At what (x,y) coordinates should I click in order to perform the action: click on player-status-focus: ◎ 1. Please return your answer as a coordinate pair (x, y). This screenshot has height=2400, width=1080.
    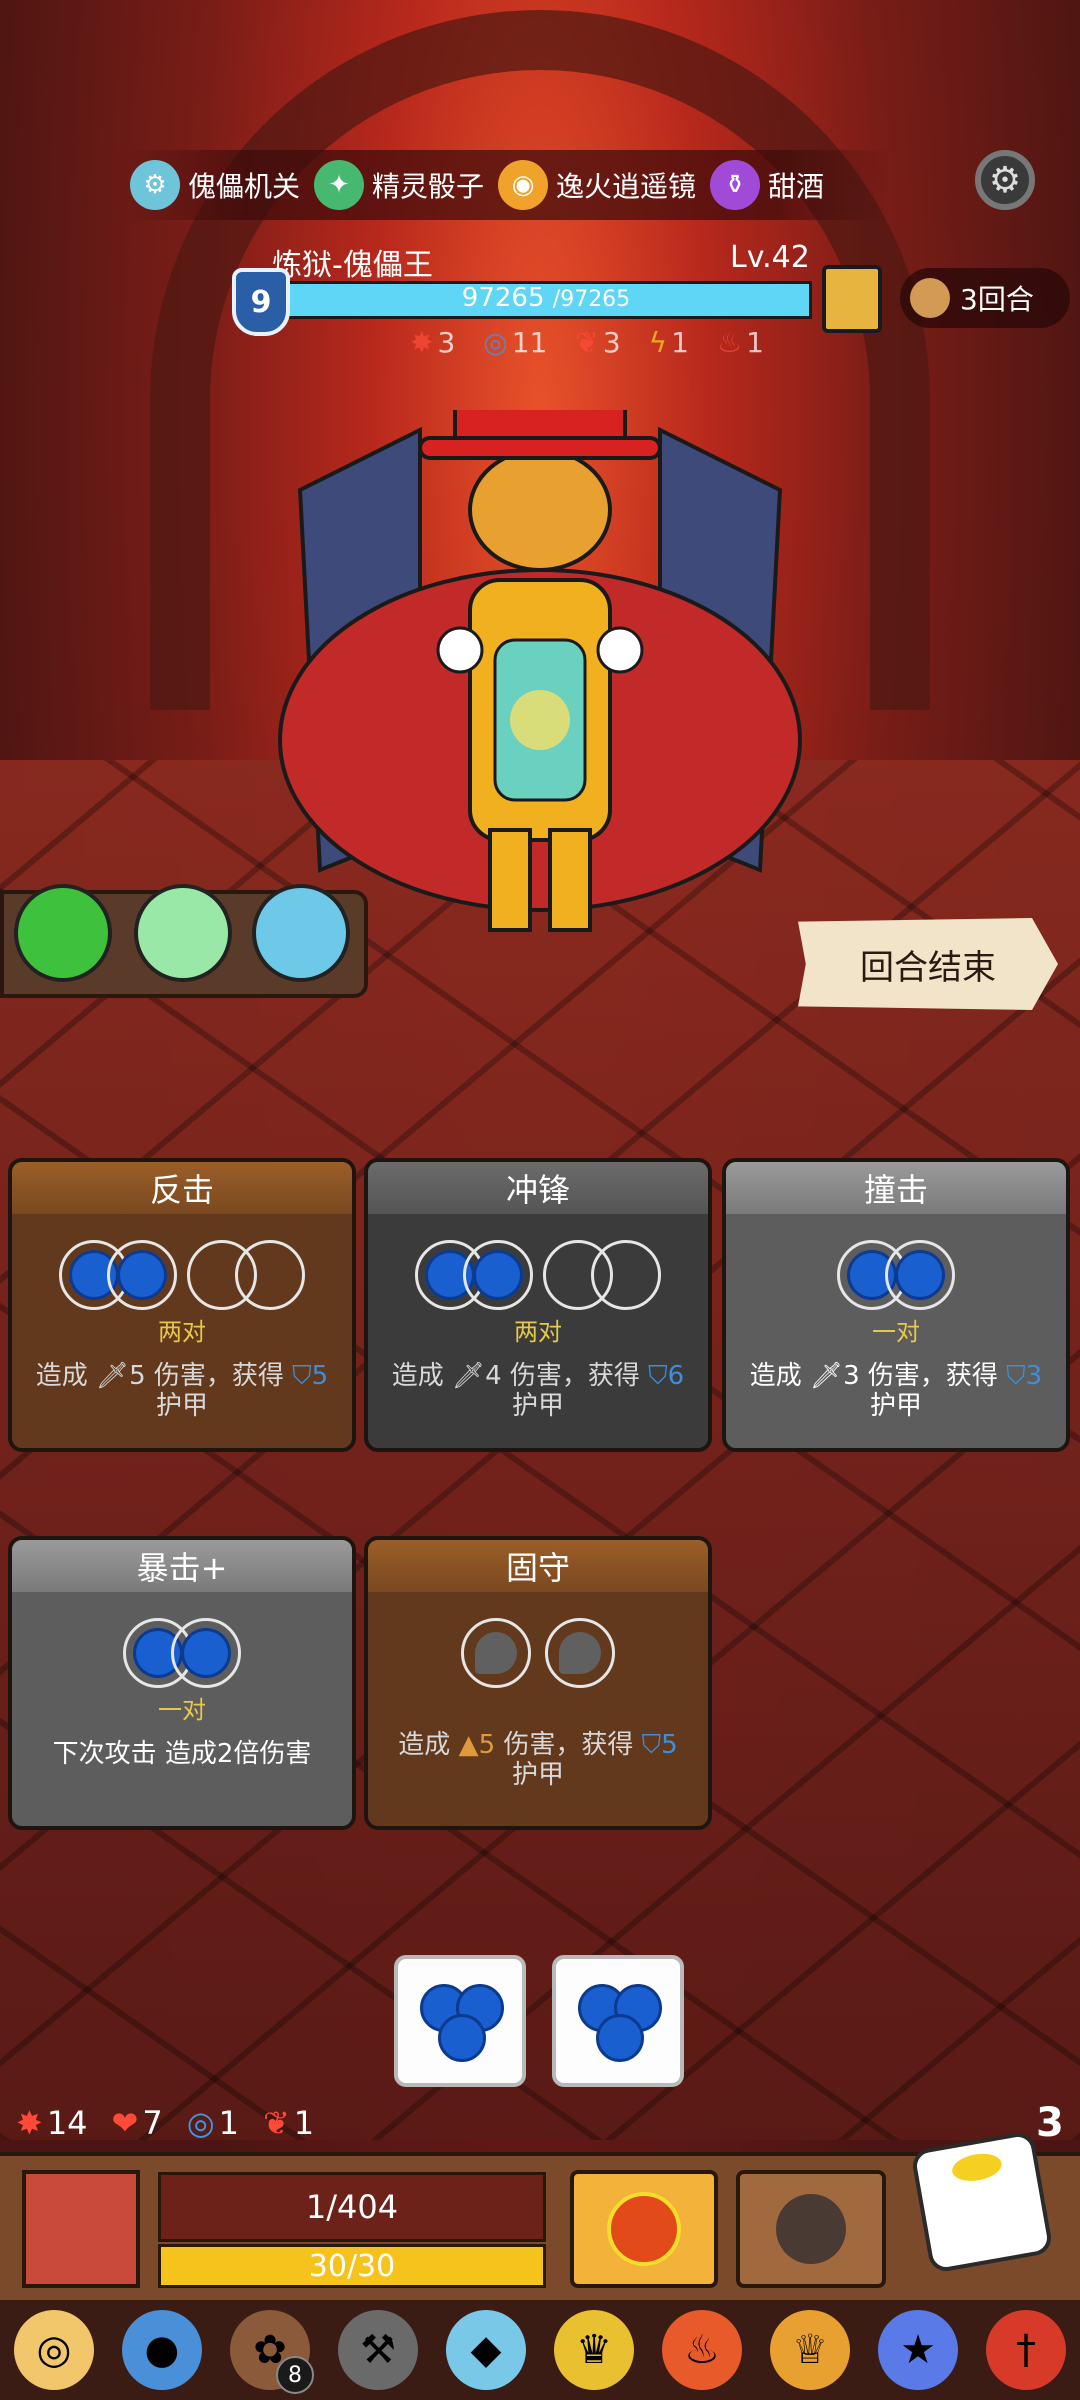
    Looking at the image, I should click on (213, 2123).